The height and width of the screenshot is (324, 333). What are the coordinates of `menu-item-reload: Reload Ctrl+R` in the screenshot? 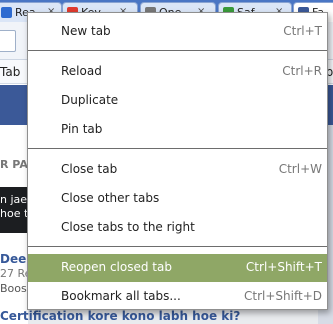 It's located at (177, 72).